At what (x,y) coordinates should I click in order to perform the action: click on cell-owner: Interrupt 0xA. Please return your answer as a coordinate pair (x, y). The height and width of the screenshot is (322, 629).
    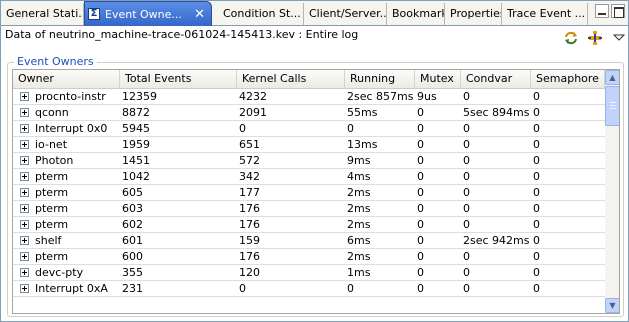
    Looking at the image, I should click on (71, 288).